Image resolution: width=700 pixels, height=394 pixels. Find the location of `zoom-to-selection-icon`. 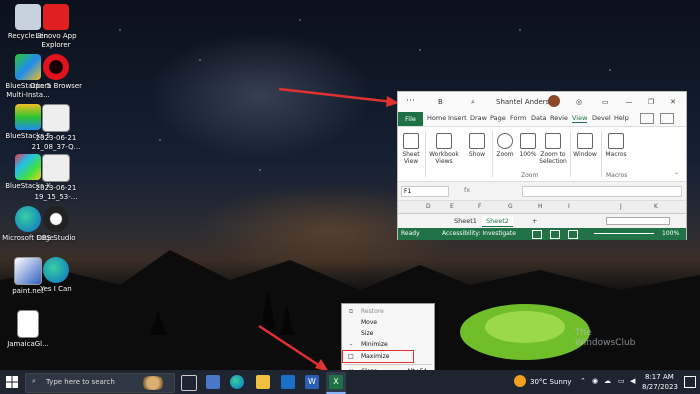

zoom-to-selection-icon is located at coordinates (553, 141).